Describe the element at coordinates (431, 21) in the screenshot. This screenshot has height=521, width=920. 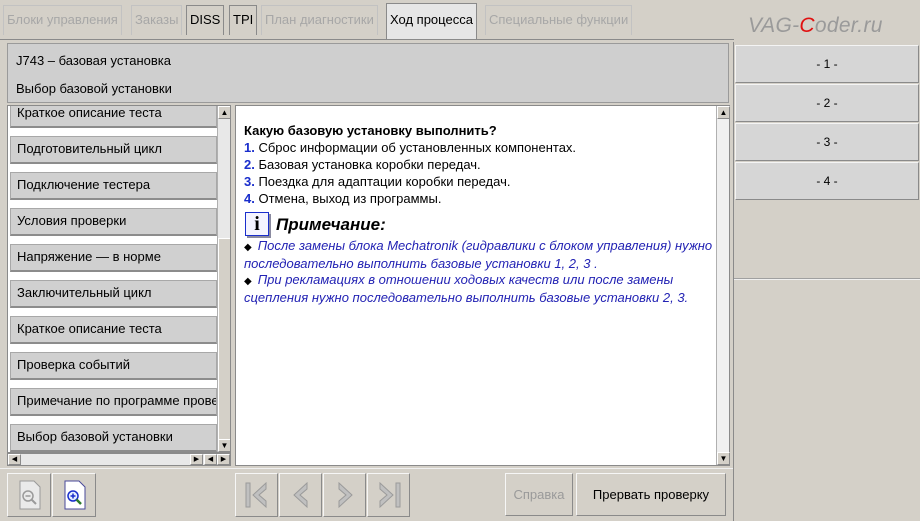
I see `tab-process: Ход процесса` at that location.